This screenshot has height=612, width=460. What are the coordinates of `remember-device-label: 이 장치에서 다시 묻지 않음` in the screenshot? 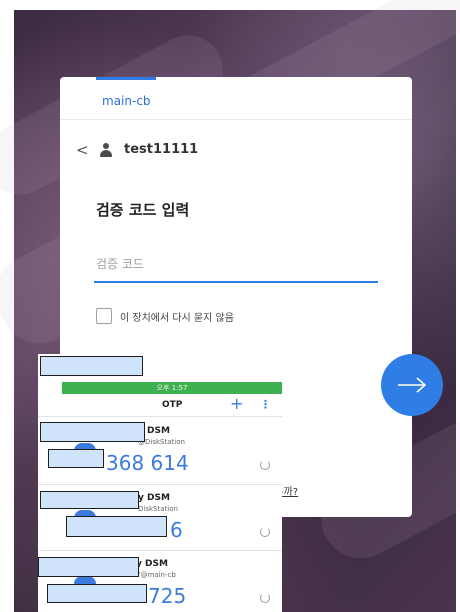 It's located at (177, 318).